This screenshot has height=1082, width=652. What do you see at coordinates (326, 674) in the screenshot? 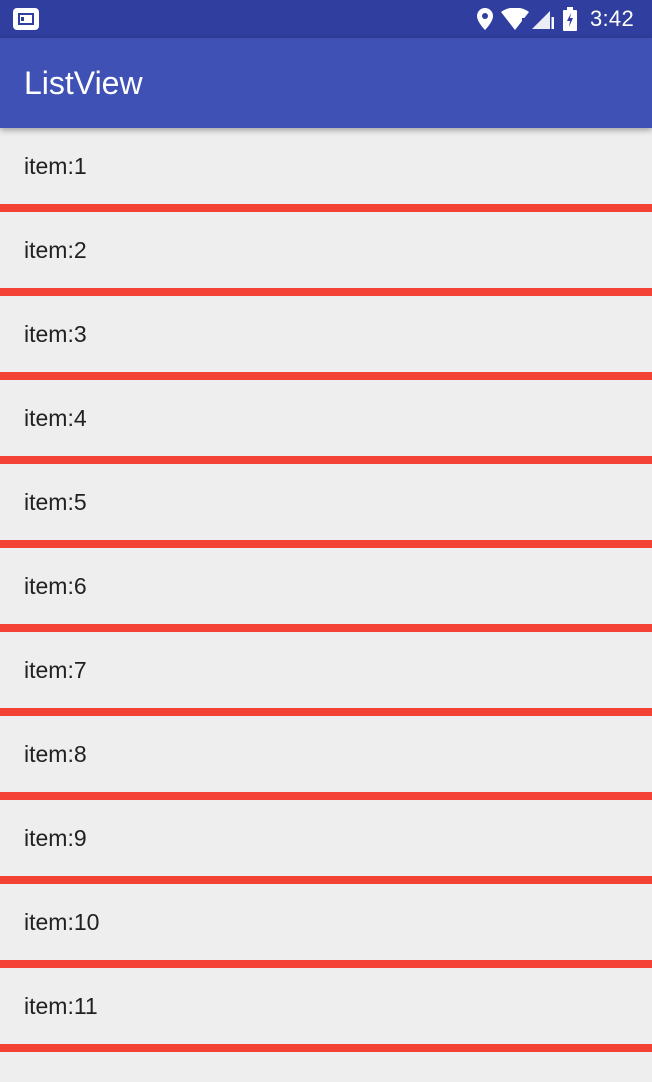
I see `list-item: item:7` at bounding box center [326, 674].